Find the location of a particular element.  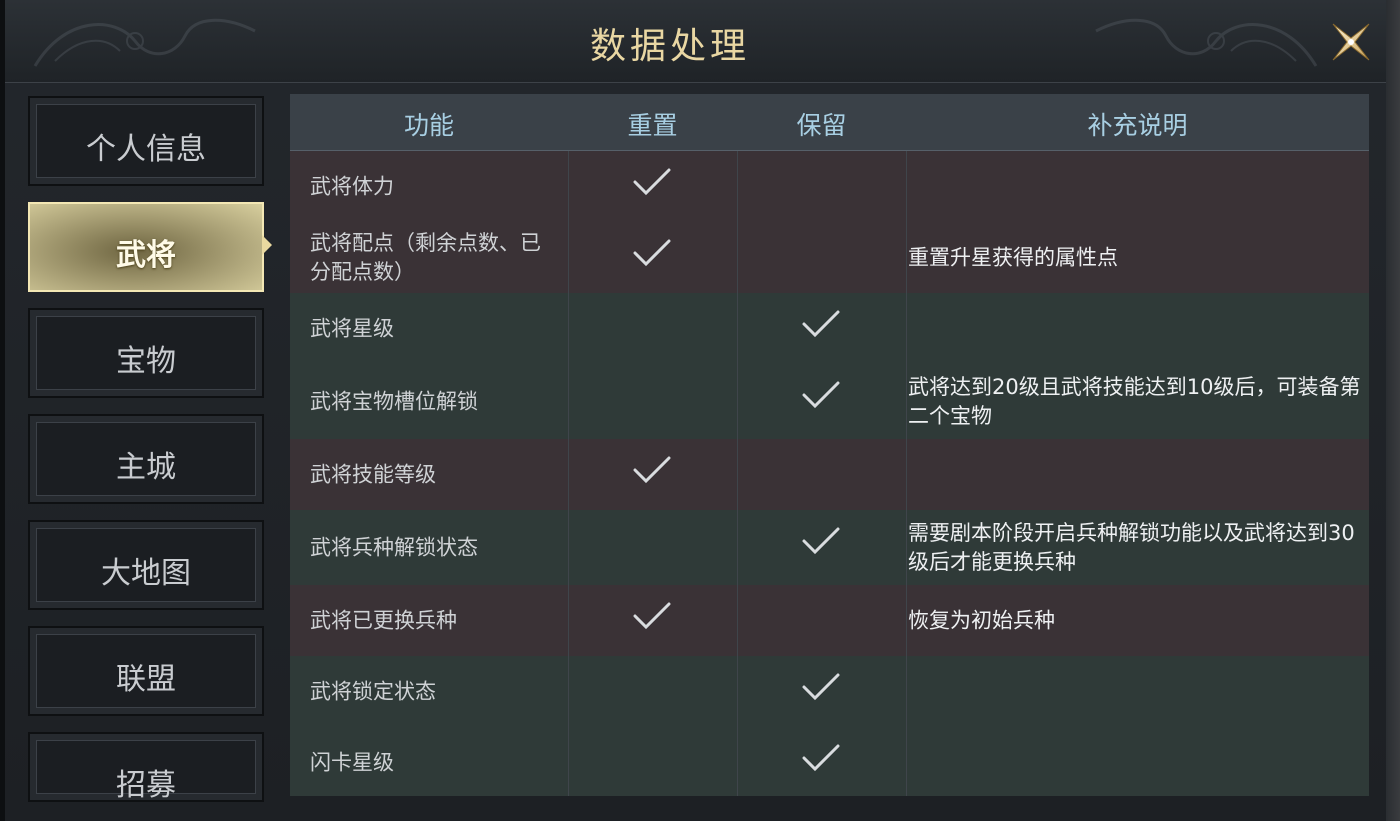

sidebar-item-label: 大地图 is located at coordinates (146, 573).